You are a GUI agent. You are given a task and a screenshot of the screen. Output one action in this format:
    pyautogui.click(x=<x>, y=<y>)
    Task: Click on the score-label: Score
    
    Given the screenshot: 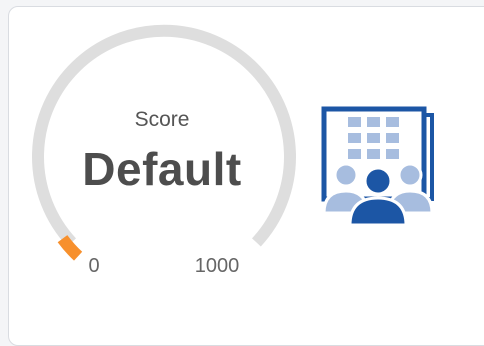 What is the action you would take?
    pyautogui.click(x=162, y=119)
    